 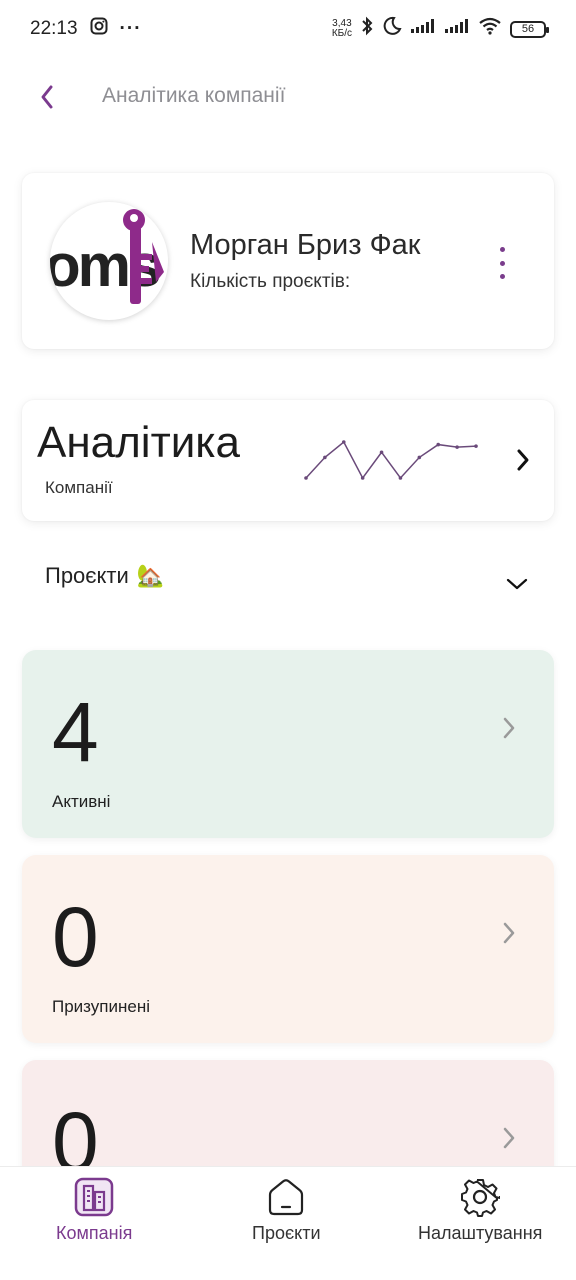 I want to click on bluetooth-icon, so click(x=367, y=29).